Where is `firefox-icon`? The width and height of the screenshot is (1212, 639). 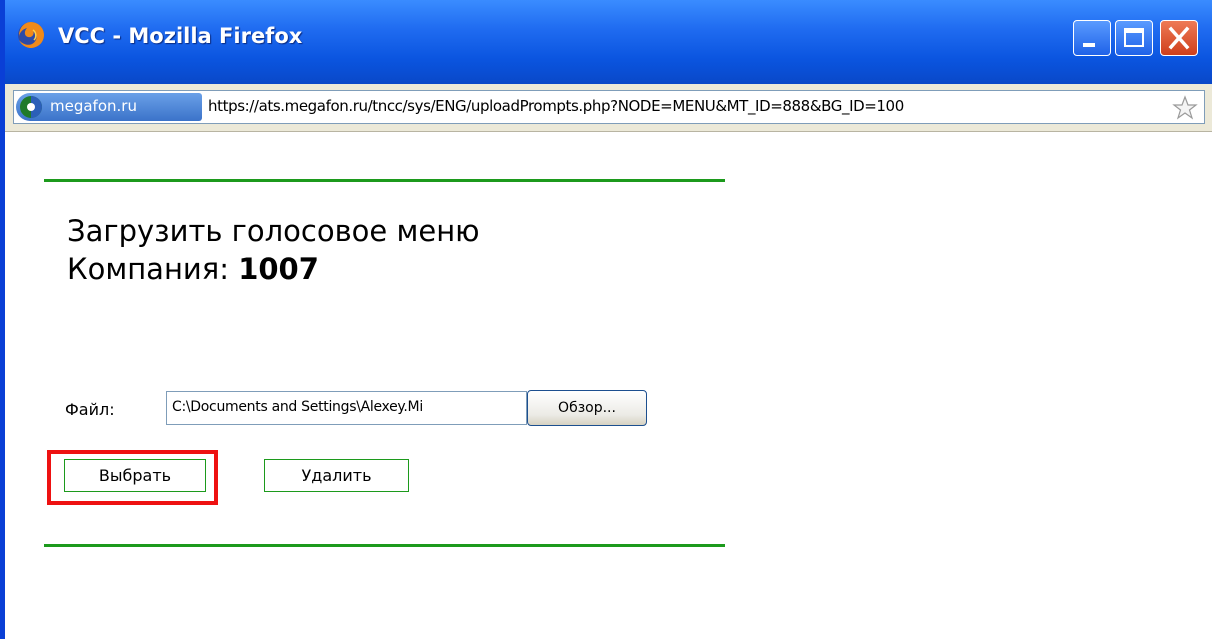 firefox-icon is located at coordinates (31, 35).